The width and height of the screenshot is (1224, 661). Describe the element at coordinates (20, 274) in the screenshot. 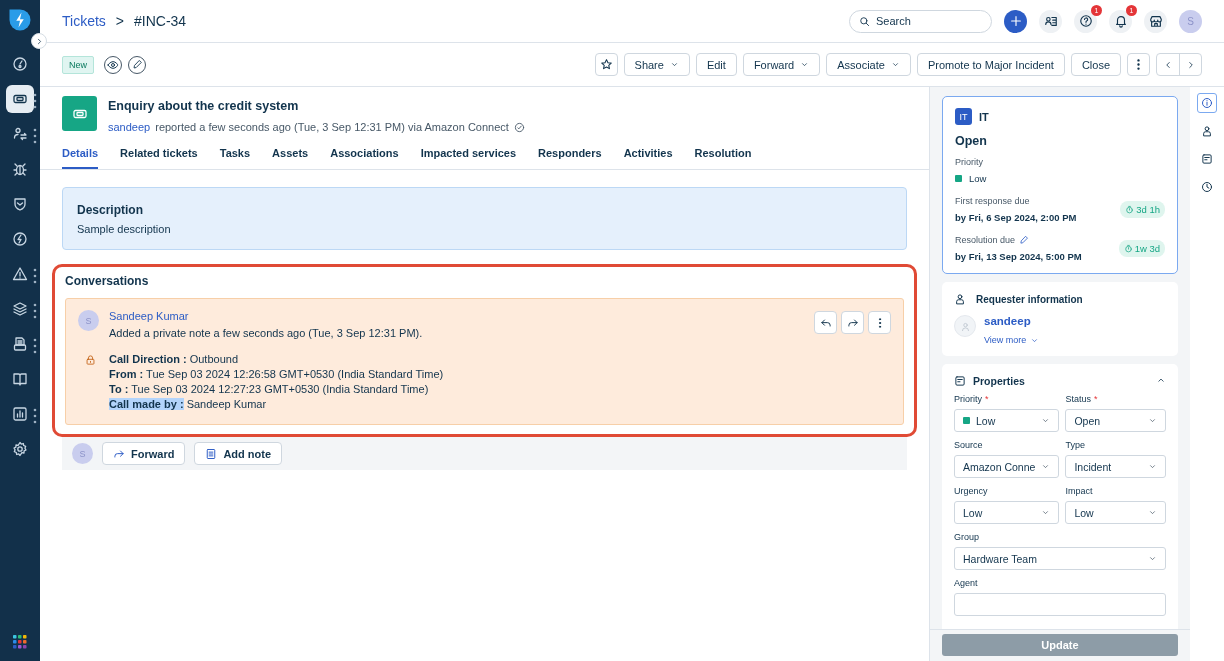

I see `warning-icon` at that location.